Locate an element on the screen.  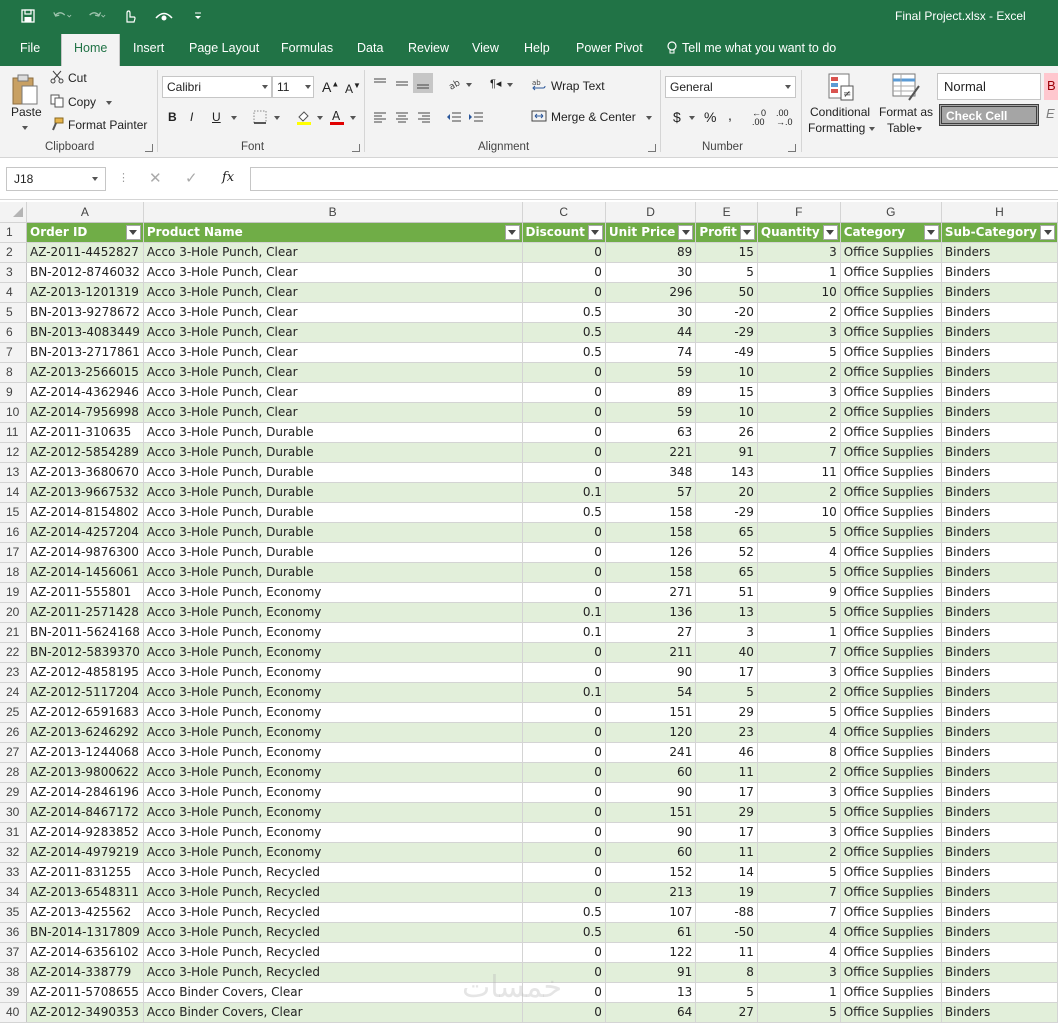
tab-home: Home is located at coordinates (91, 50).